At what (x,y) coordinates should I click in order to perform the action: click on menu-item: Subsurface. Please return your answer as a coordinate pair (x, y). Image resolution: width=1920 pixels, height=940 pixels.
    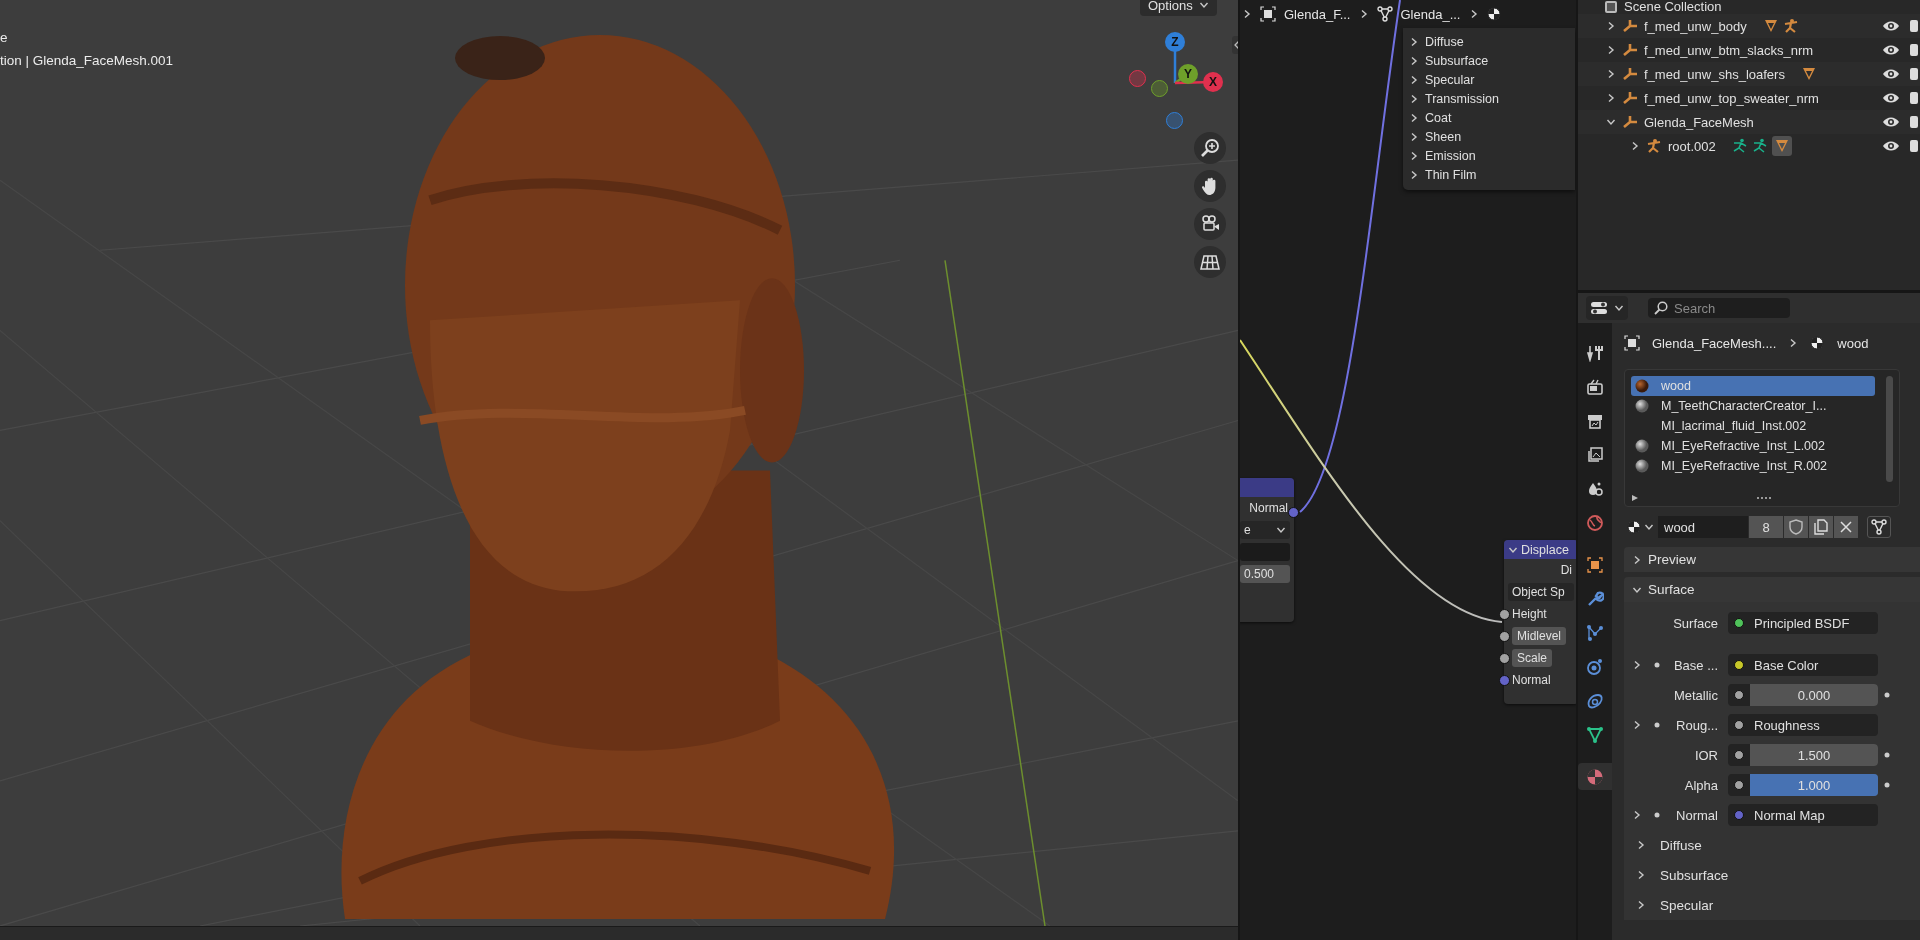
    Looking at the image, I should click on (1489, 60).